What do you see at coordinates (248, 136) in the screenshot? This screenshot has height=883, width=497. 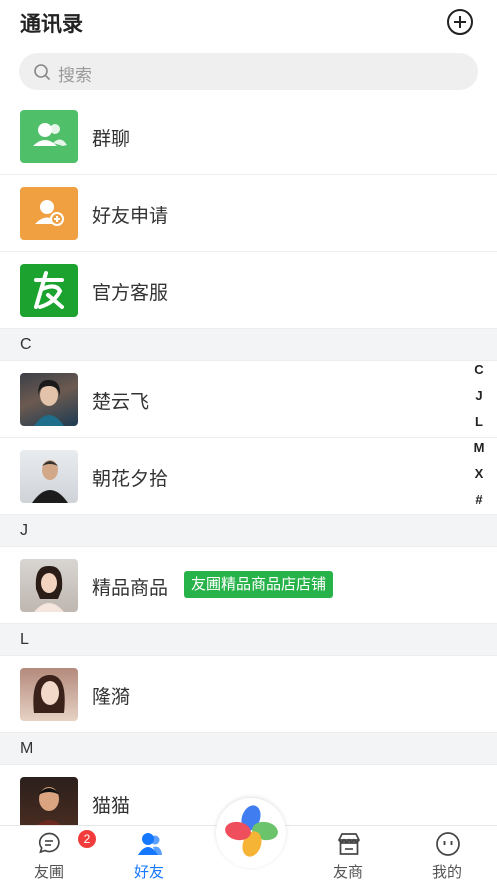 I see `group-chat-item: 群聊` at bounding box center [248, 136].